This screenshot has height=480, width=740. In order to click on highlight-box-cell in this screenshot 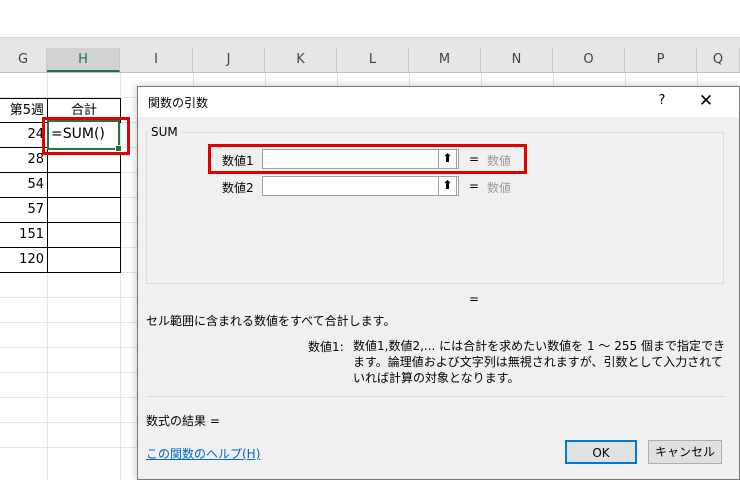, I will do `click(86, 136)`.